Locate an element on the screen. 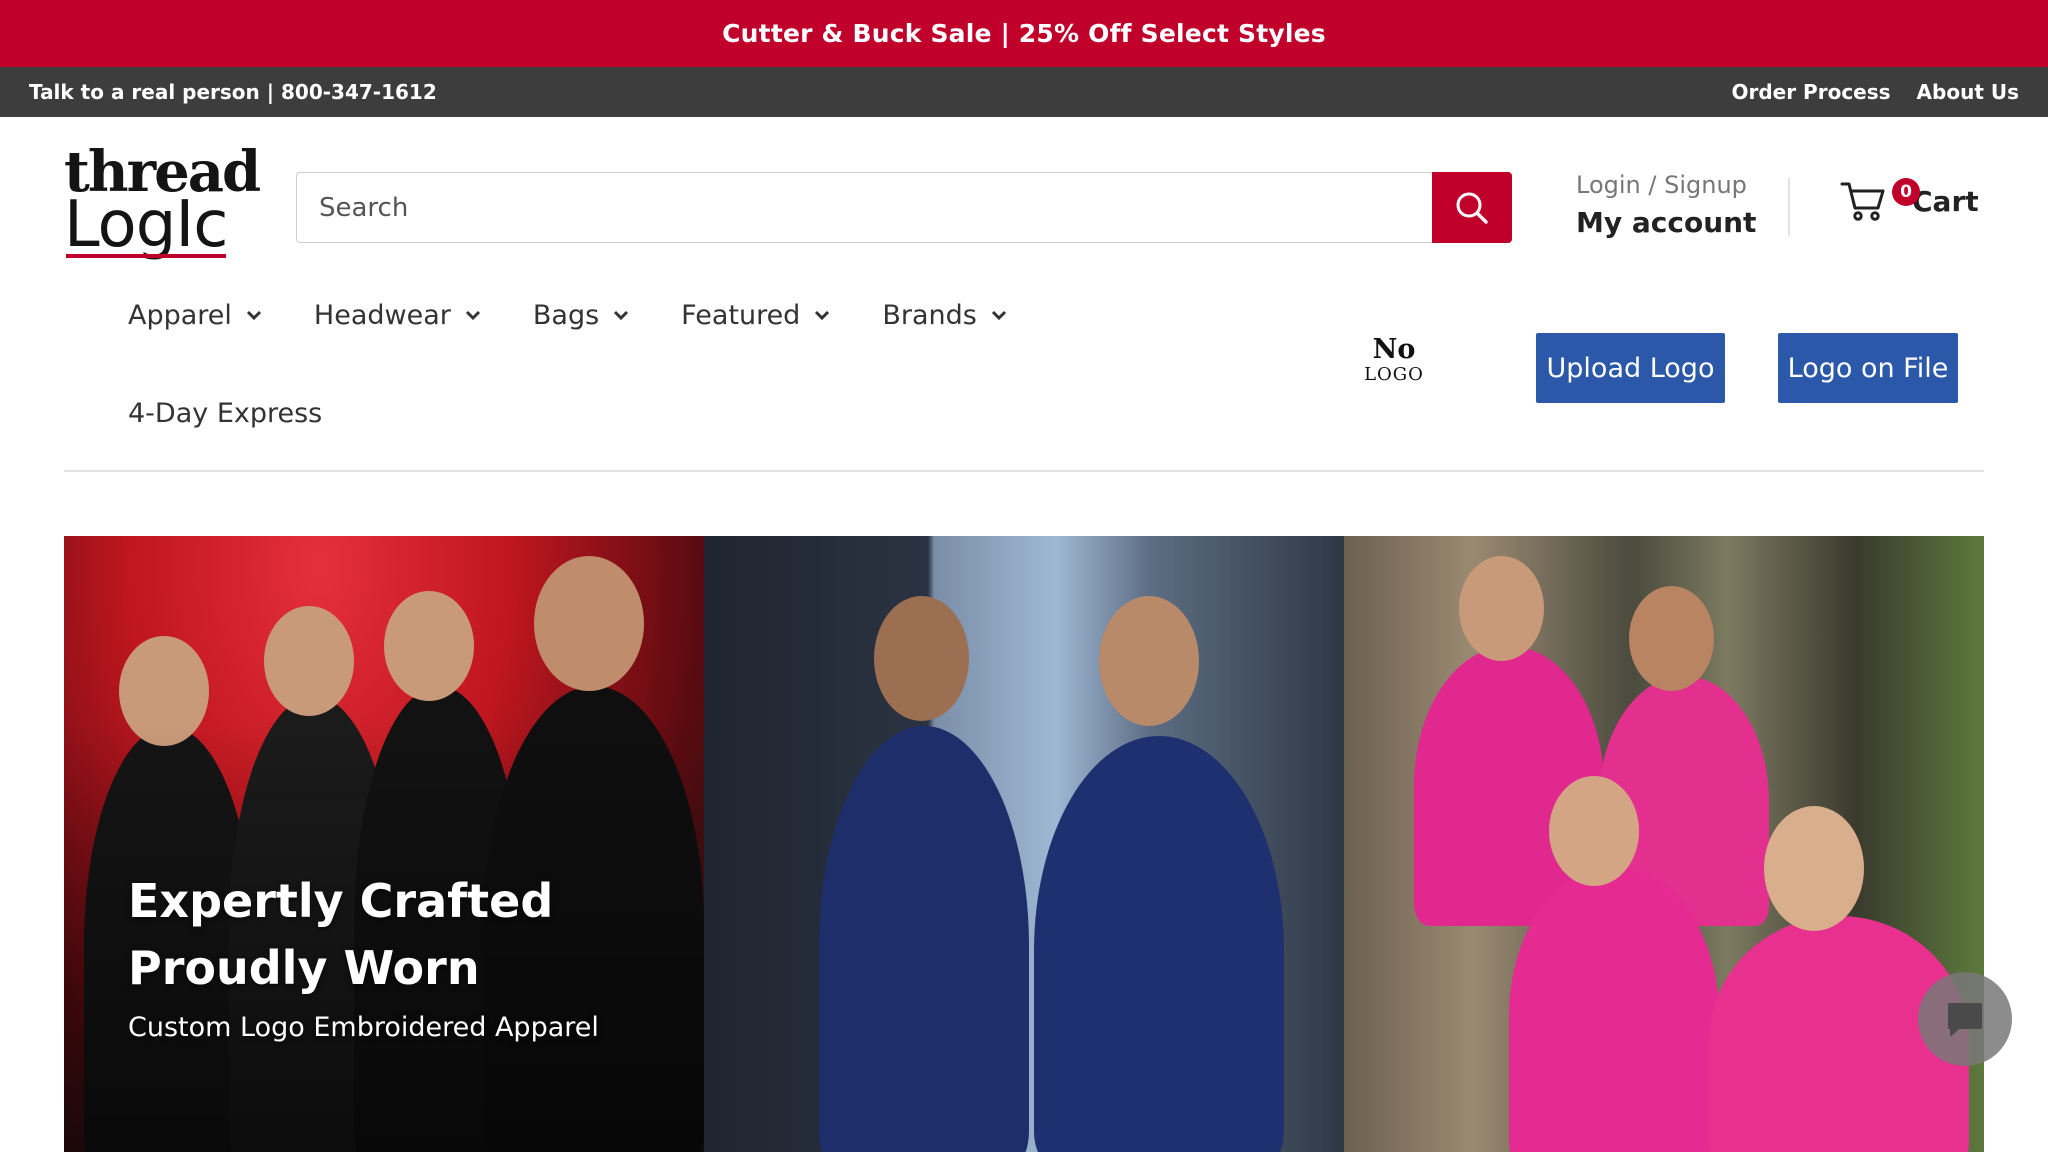 The image size is (2048, 1152). search-button is located at coordinates (1472, 207).